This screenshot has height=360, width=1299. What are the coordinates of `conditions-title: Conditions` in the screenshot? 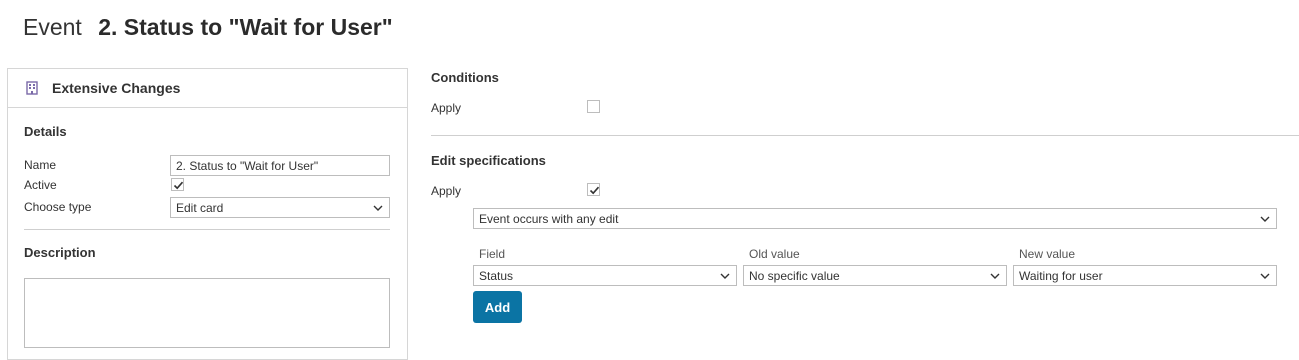 It's located at (465, 77).